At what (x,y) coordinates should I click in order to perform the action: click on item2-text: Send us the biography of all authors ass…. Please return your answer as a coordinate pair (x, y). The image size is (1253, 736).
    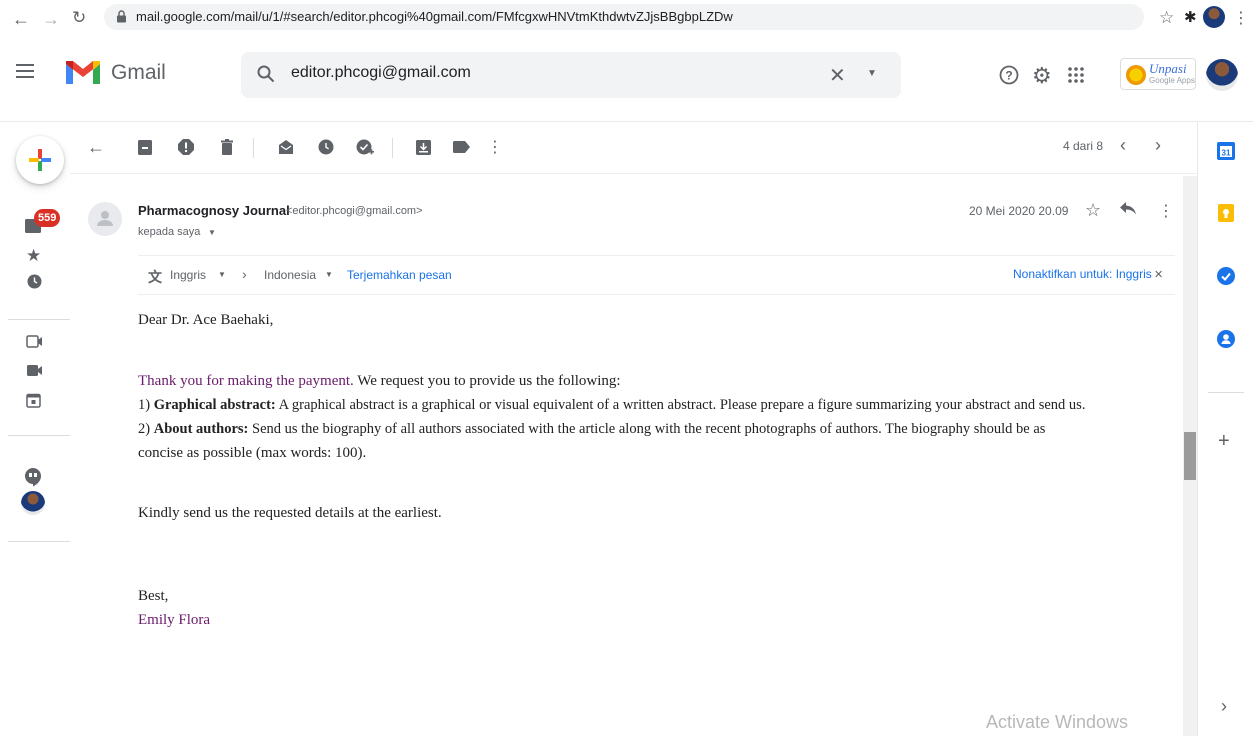
    Looking at the image, I should click on (647, 429).